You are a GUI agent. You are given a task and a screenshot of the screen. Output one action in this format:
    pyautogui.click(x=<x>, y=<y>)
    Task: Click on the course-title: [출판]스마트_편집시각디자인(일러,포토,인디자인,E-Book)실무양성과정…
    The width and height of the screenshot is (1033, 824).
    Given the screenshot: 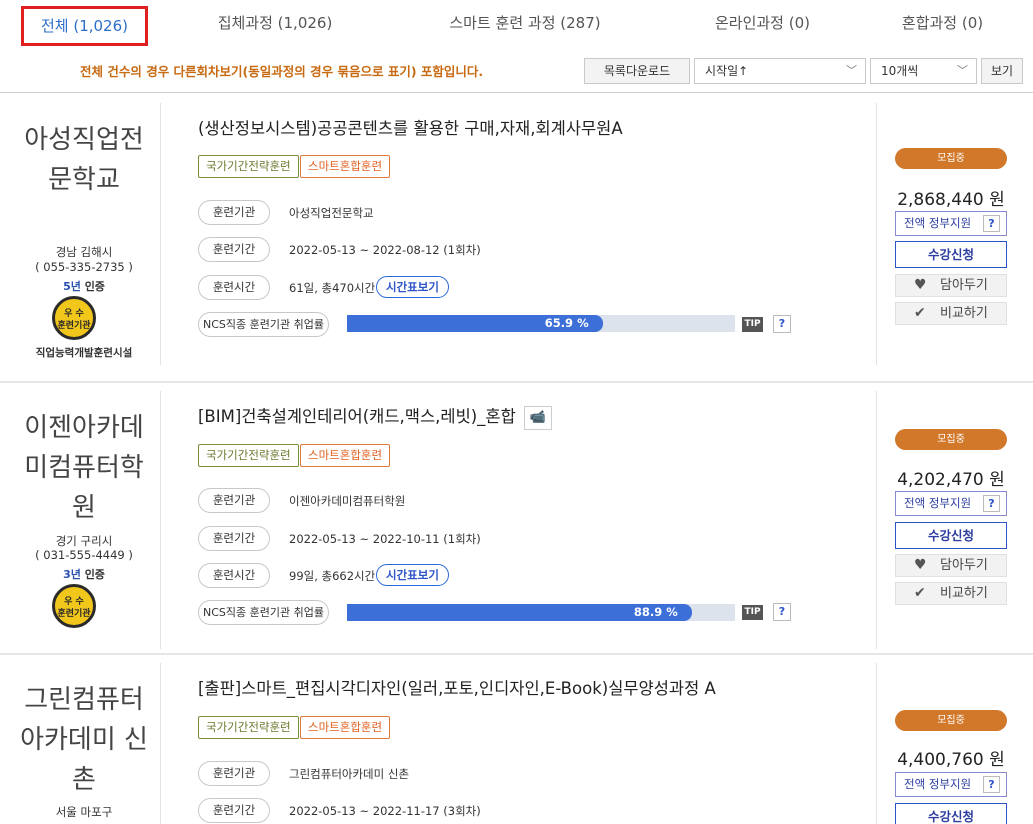 What is the action you would take?
    pyautogui.click(x=457, y=687)
    